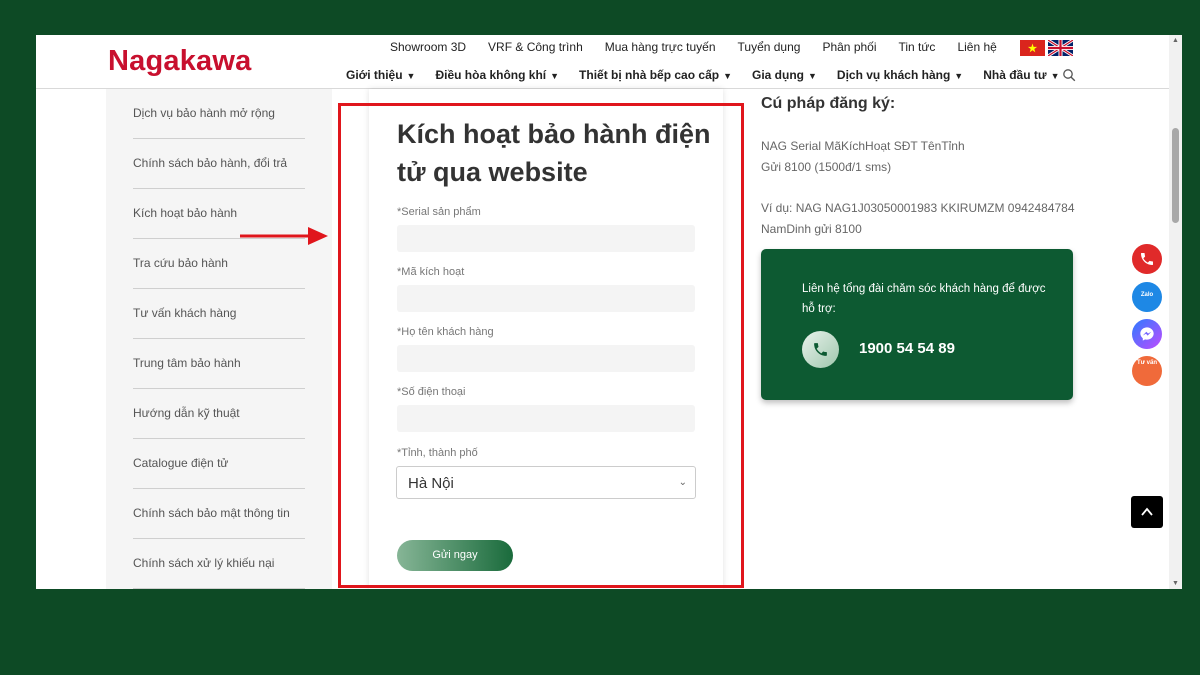 This screenshot has height=675, width=1200. What do you see at coordinates (497, 75) in the screenshot?
I see `main-nav-air-conditioner: Điều hòa không khí ▼` at bounding box center [497, 75].